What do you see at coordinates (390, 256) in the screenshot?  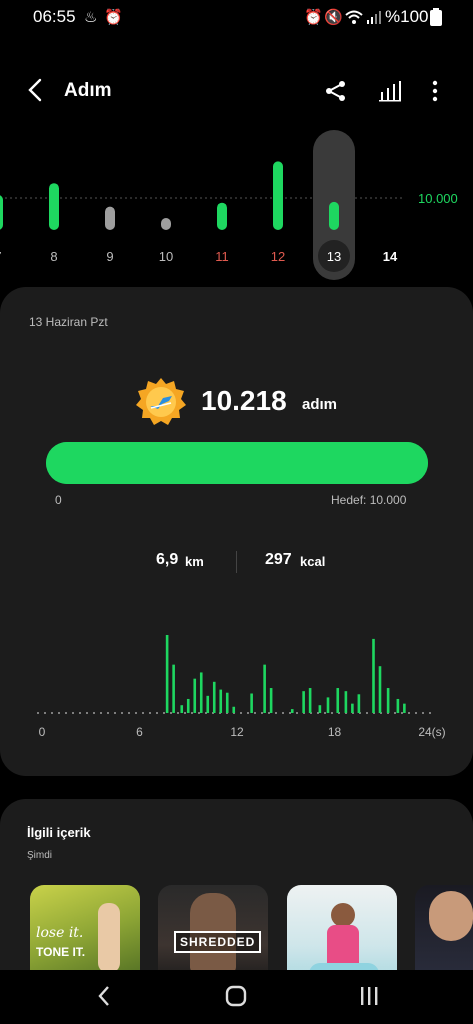 I see `day-label: 14` at bounding box center [390, 256].